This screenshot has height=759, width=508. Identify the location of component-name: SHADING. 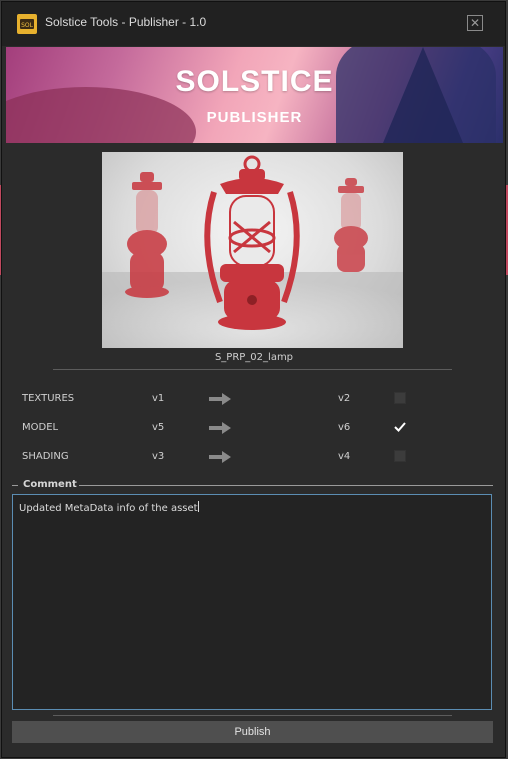
(45, 456).